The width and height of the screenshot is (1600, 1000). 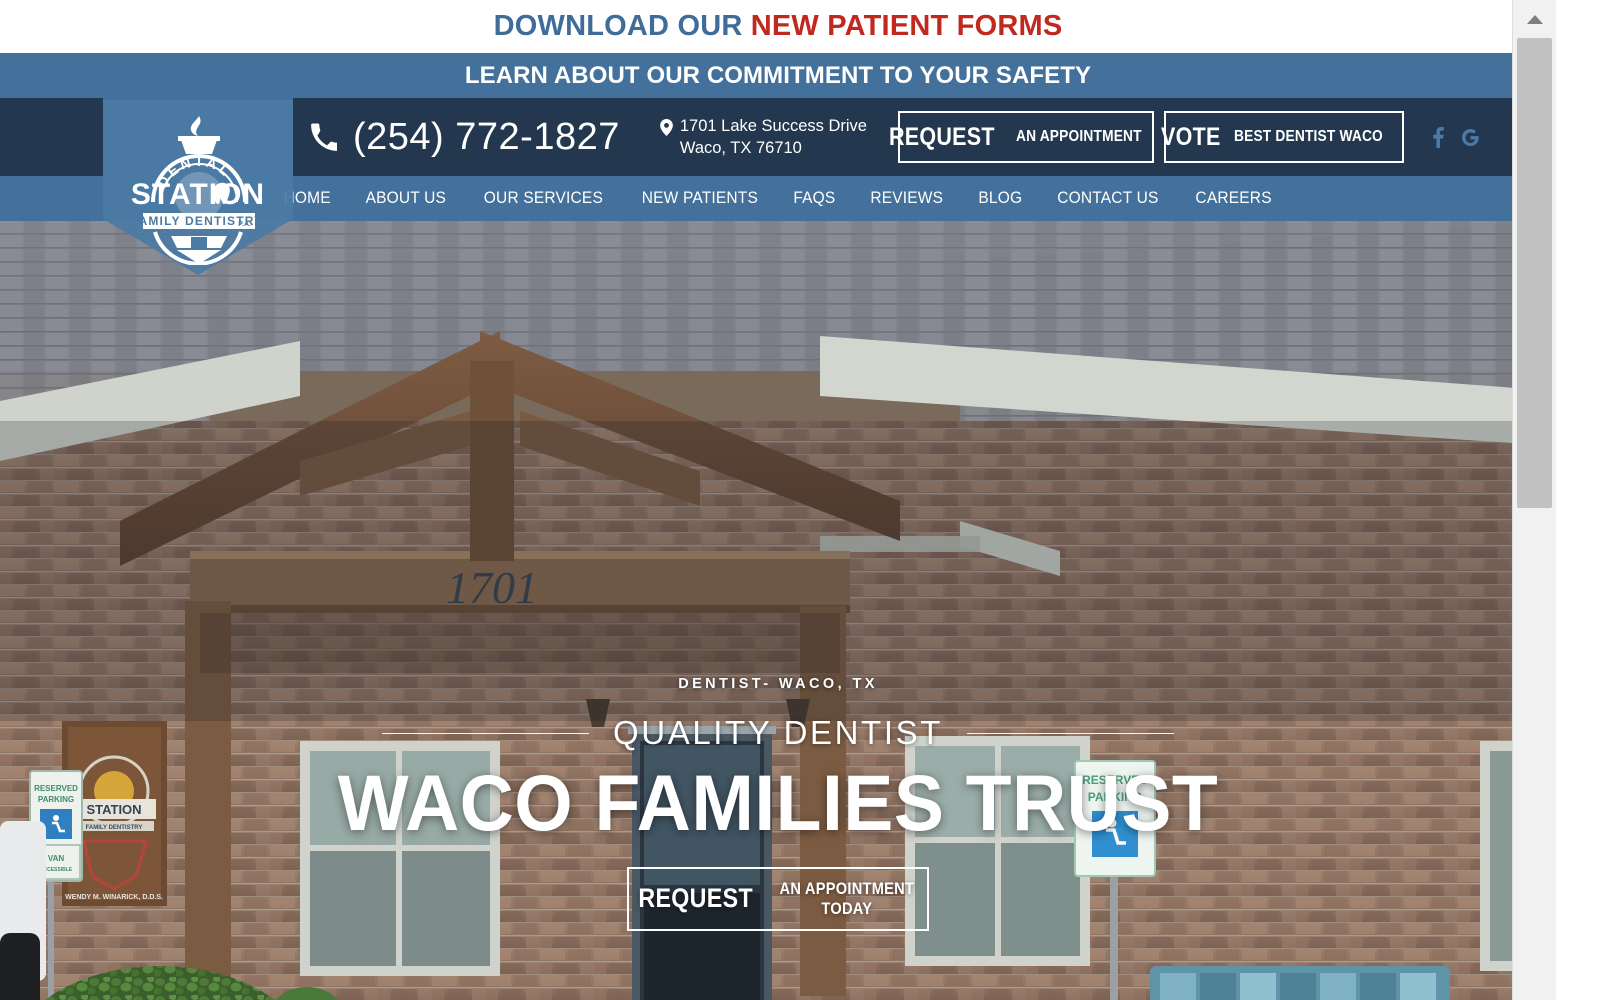 What do you see at coordinates (740, 148) in the screenshot?
I see `address-line-2: Waco, TX 76710` at bounding box center [740, 148].